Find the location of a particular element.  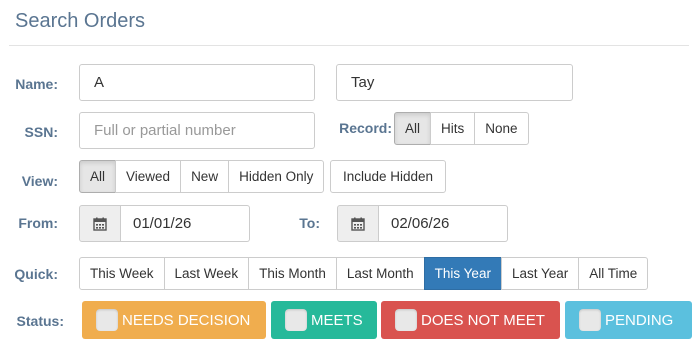

status-meets-button: MEETS is located at coordinates (324, 320).